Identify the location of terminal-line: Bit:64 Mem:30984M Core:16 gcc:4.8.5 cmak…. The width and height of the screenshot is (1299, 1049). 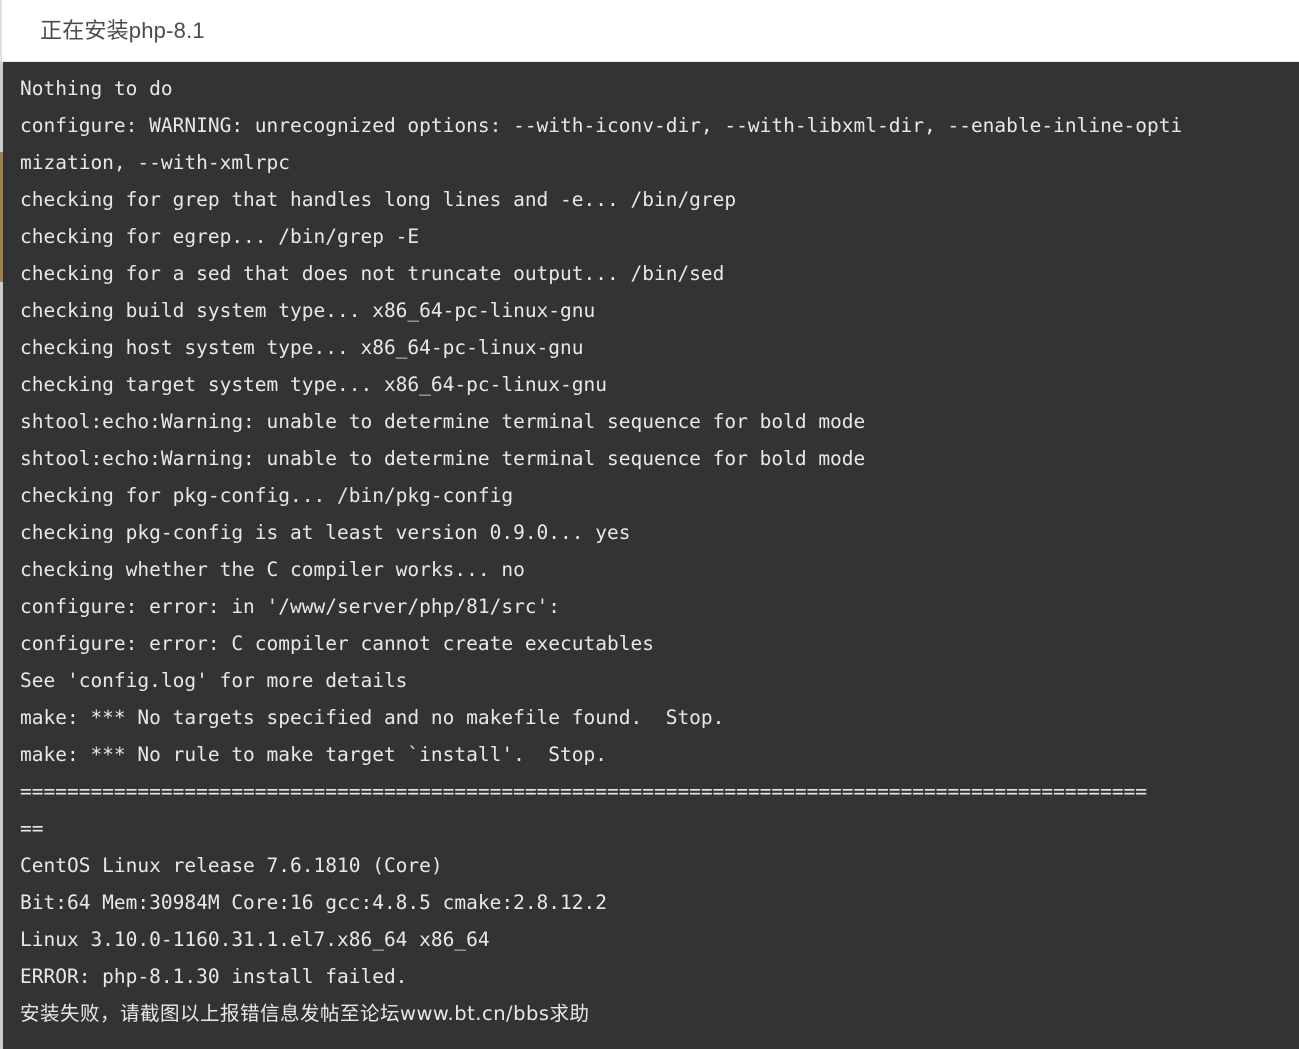
(313, 902).